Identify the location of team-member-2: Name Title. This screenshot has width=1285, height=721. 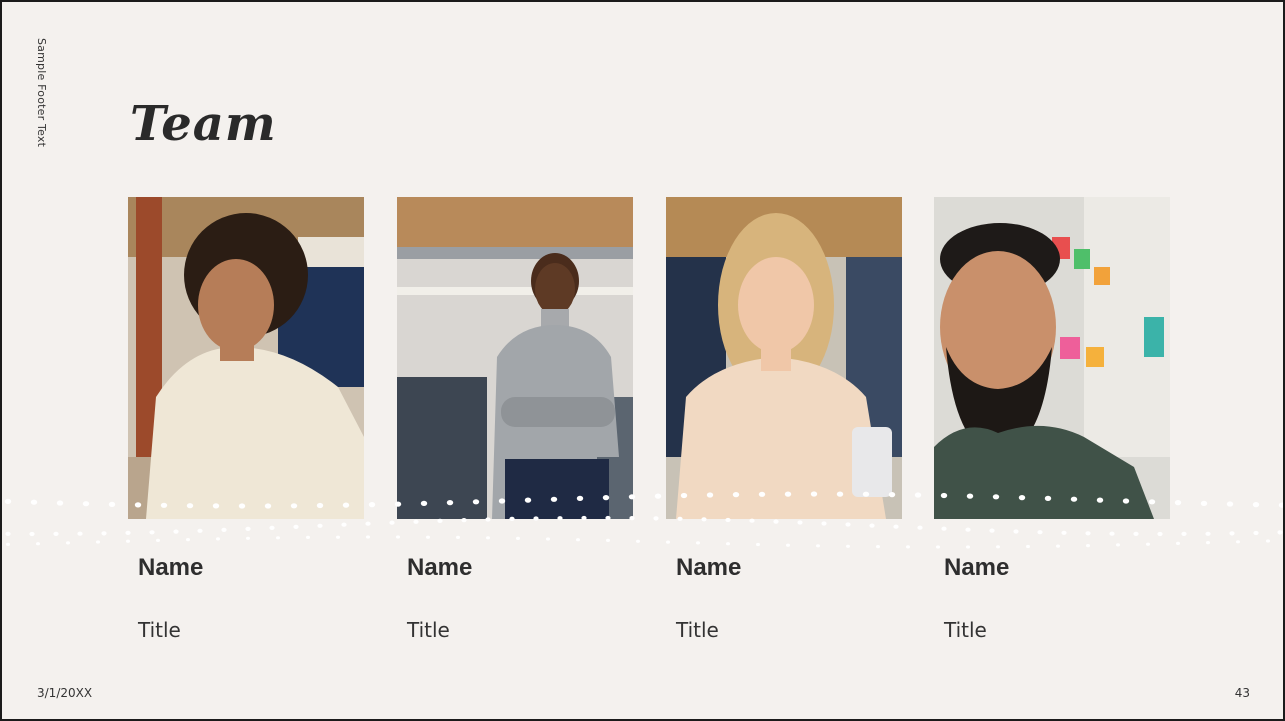
(515, 419).